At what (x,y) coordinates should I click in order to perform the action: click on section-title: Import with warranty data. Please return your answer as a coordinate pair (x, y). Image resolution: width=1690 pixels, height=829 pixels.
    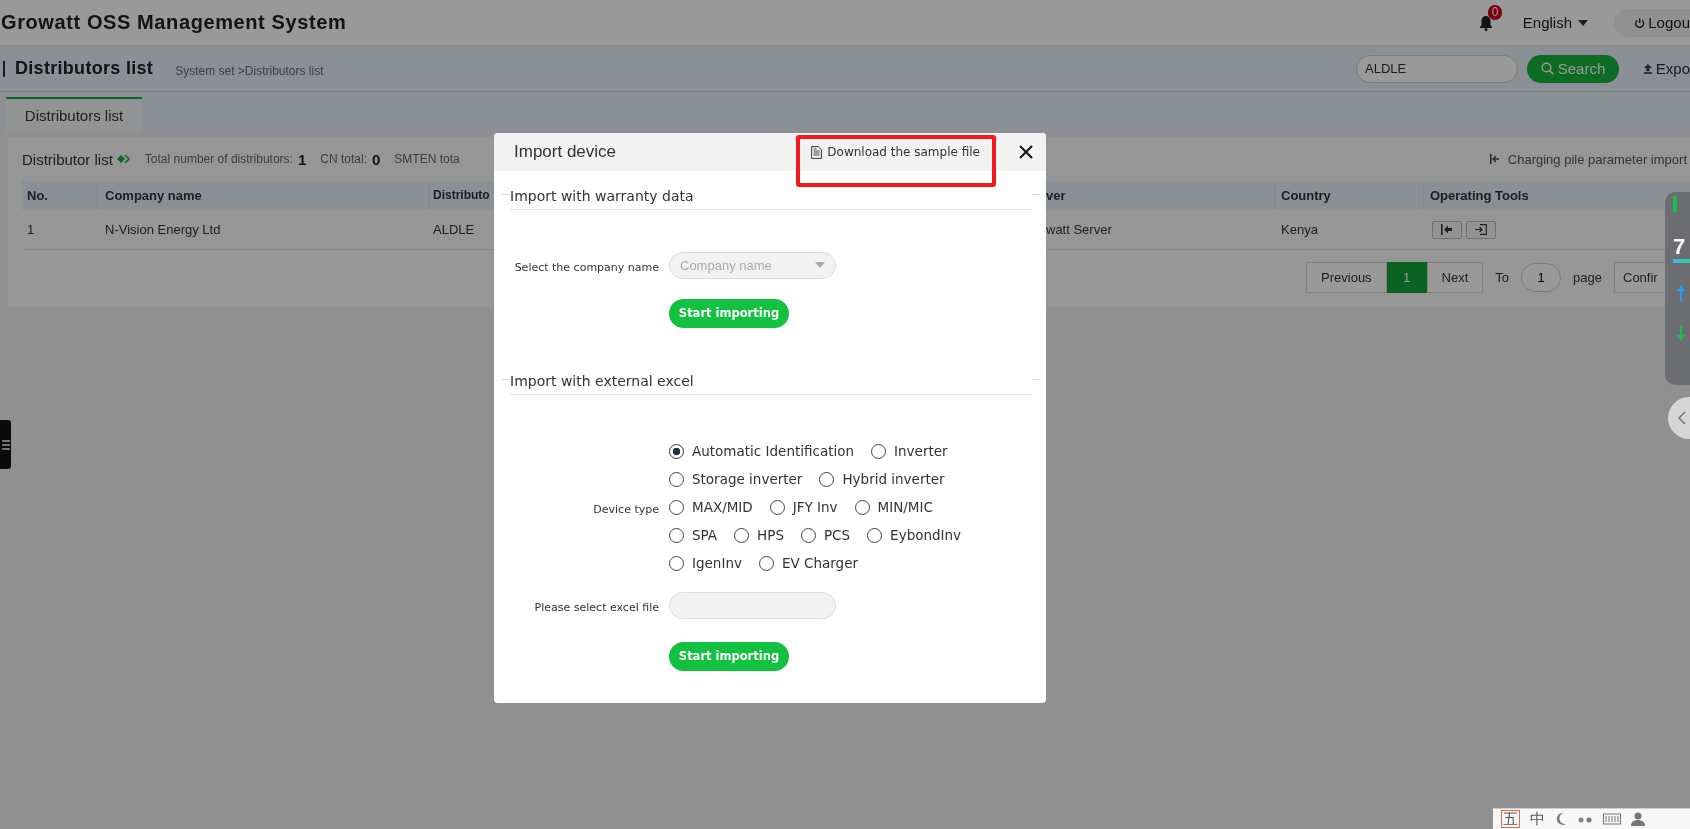
    Looking at the image, I should click on (602, 196).